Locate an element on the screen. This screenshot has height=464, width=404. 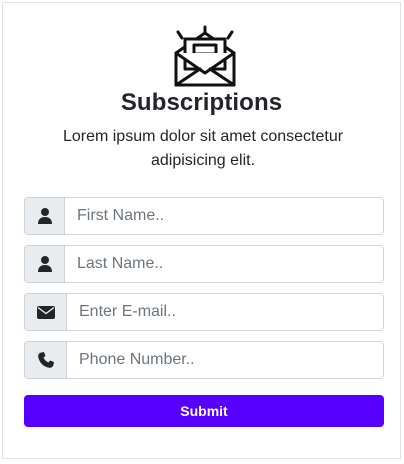
phone-group is located at coordinates (204, 360).